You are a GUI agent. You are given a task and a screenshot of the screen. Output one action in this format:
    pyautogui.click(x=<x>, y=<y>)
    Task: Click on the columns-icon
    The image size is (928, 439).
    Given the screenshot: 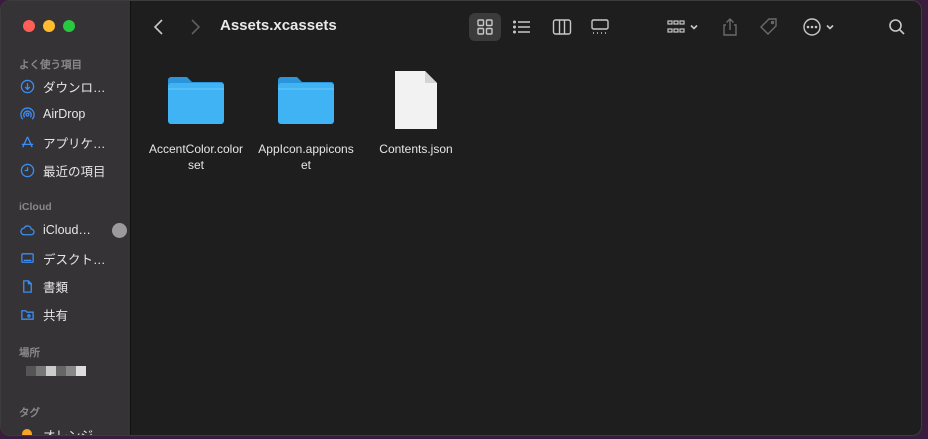 What is the action you would take?
    pyautogui.click(x=562, y=27)
    